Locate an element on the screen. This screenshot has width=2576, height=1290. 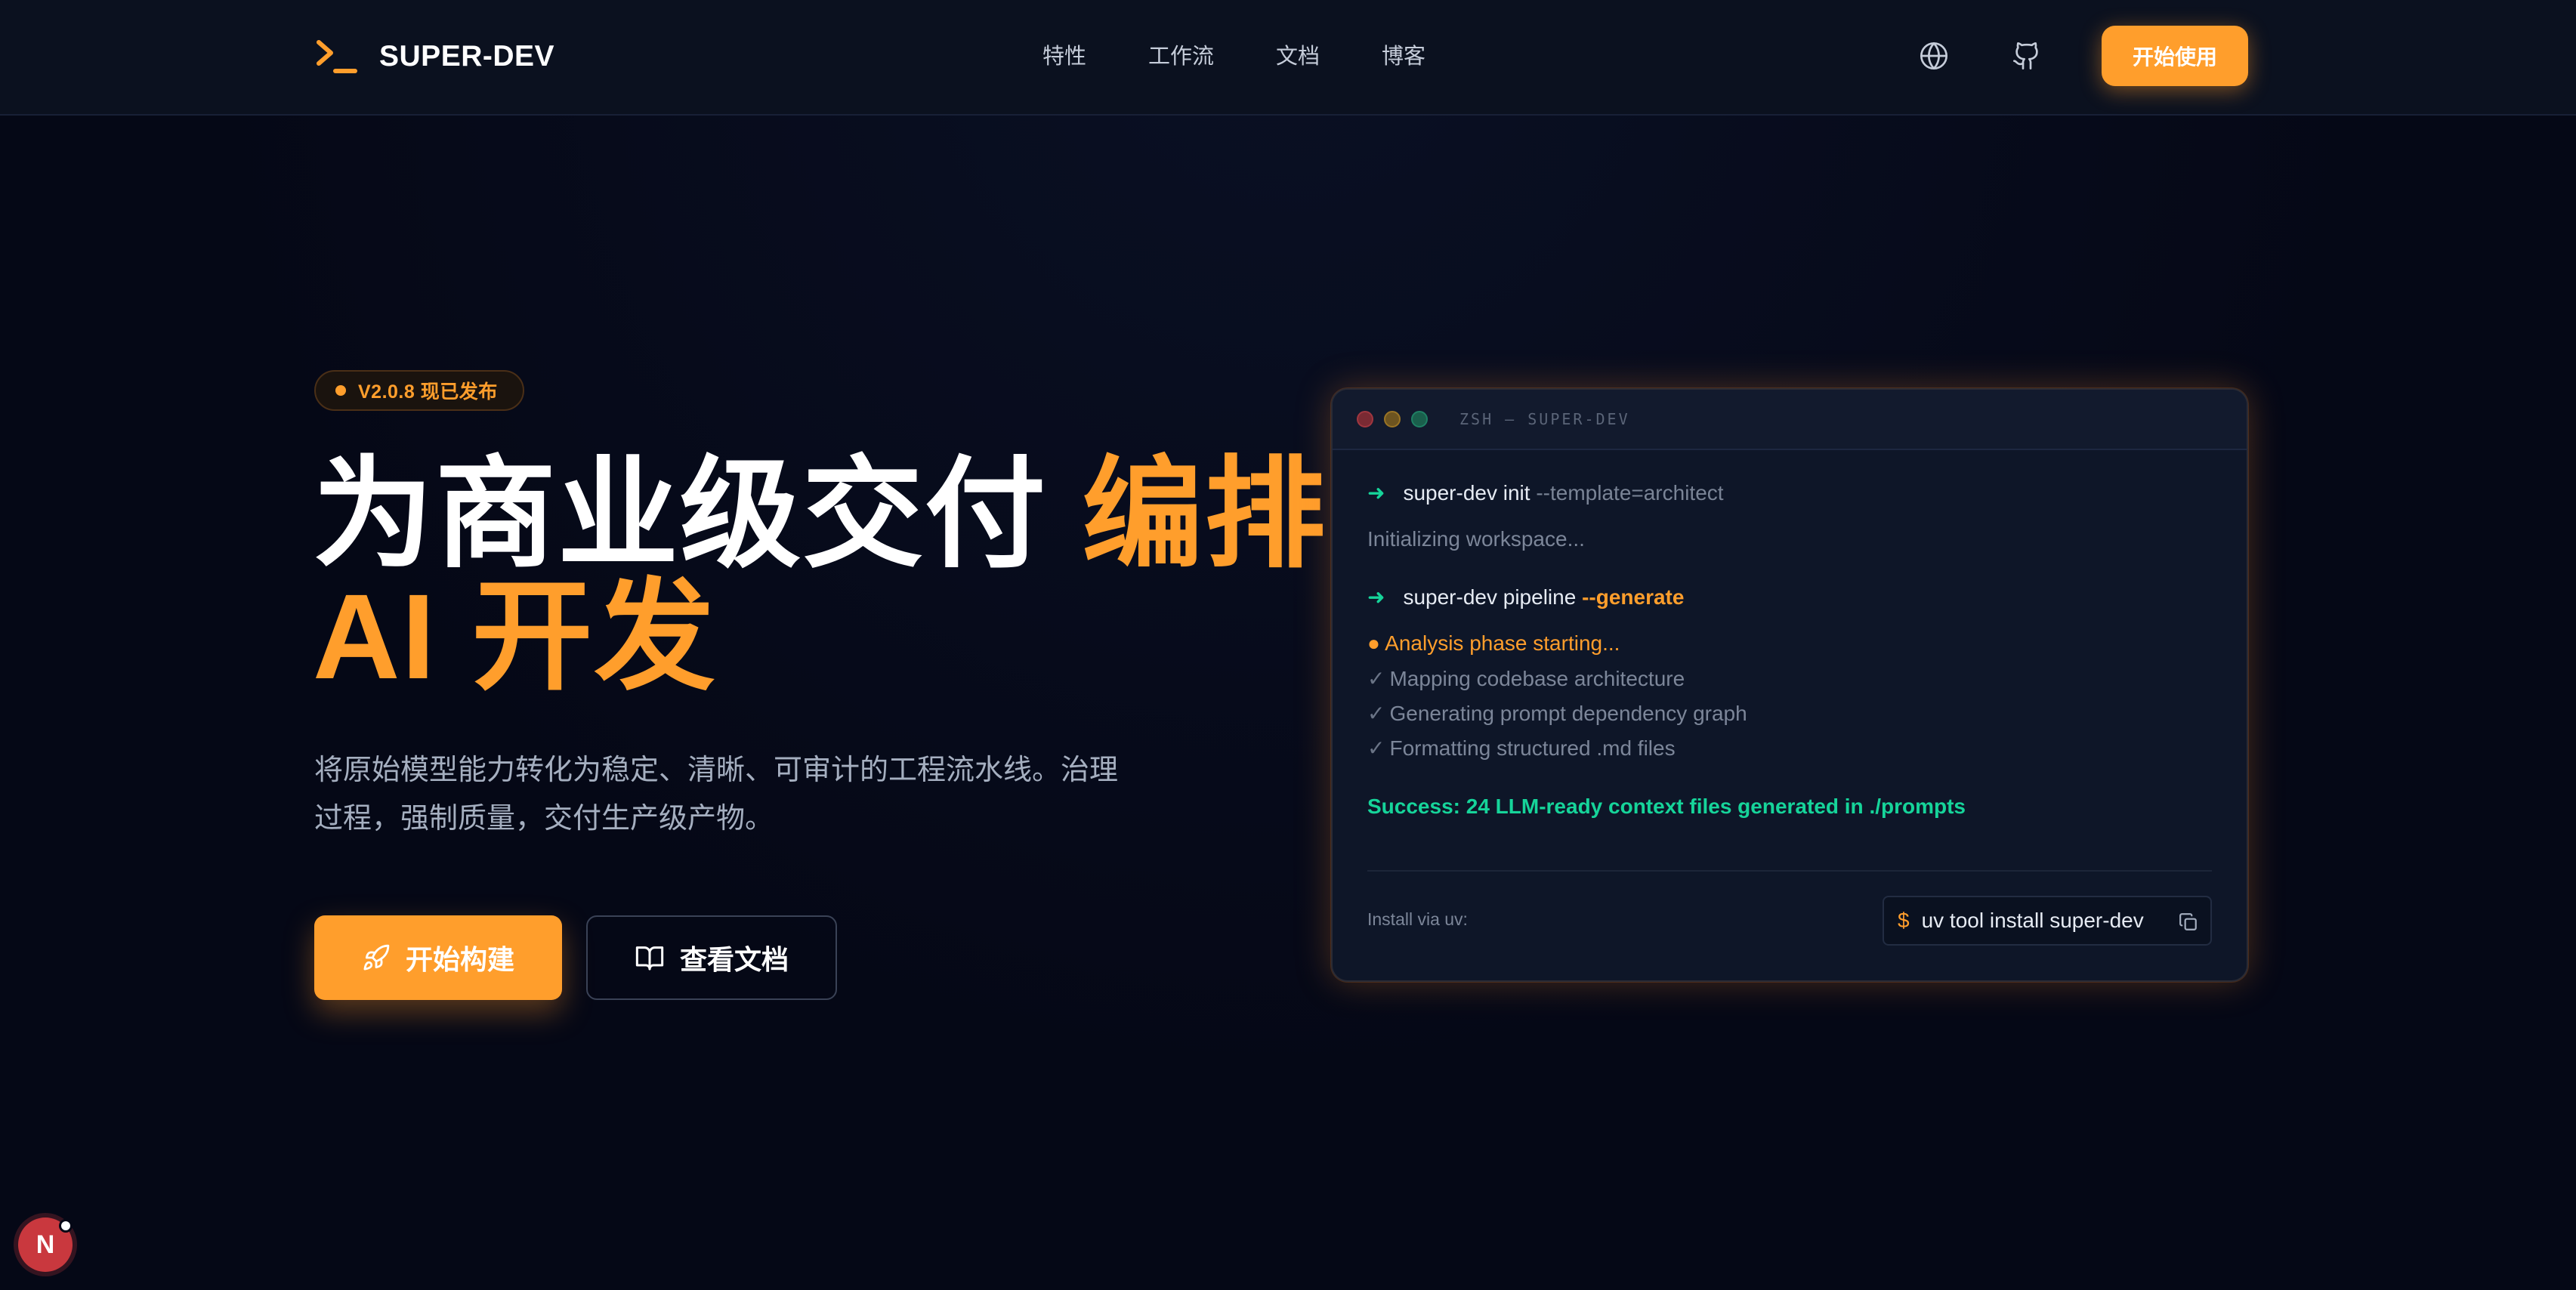
book-open-icon is located at coordinates (649, 958).